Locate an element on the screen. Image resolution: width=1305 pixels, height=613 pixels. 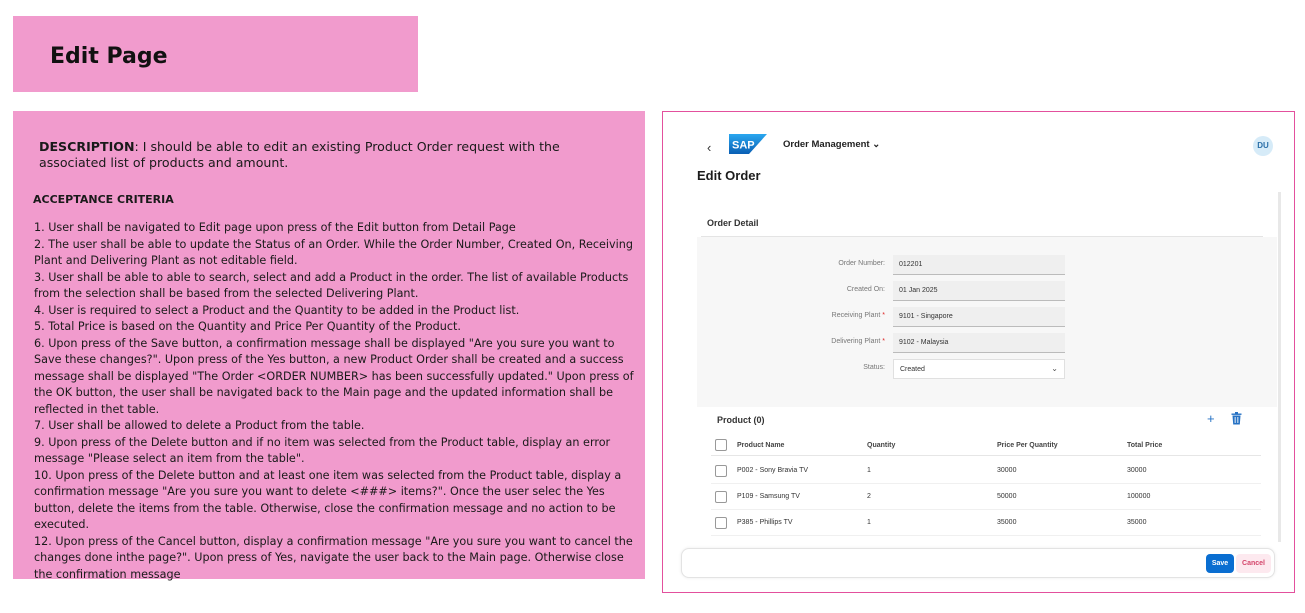
created-on-label: Created On: is located at coordinates (866, 289).